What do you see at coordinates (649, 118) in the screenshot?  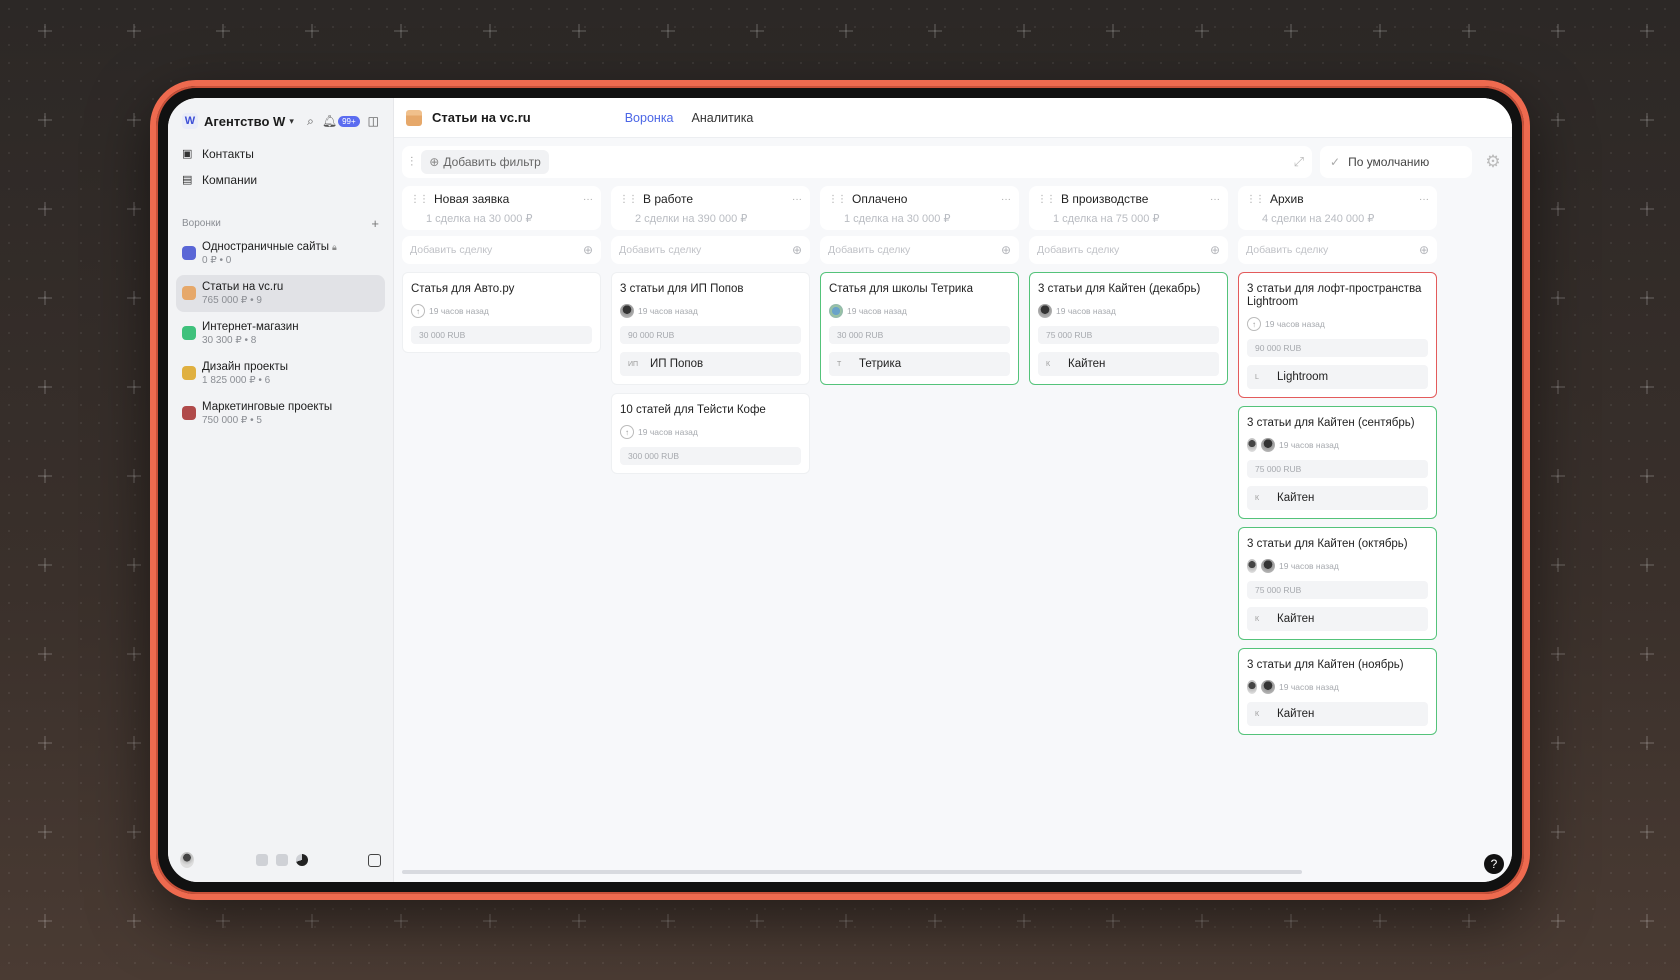 I see `tab-funnel: Воронка` at bounding box center [649, 118].